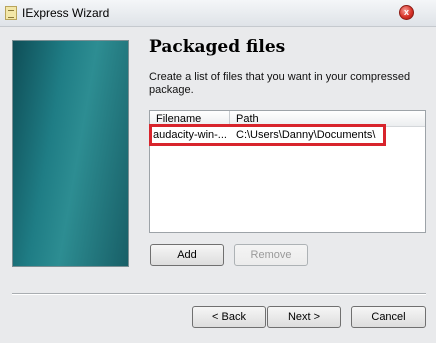  What do you see at coordinates (388, 317) in the screenshot?
I see `cancel-button: Cancel` at bounding box center [388, 317].